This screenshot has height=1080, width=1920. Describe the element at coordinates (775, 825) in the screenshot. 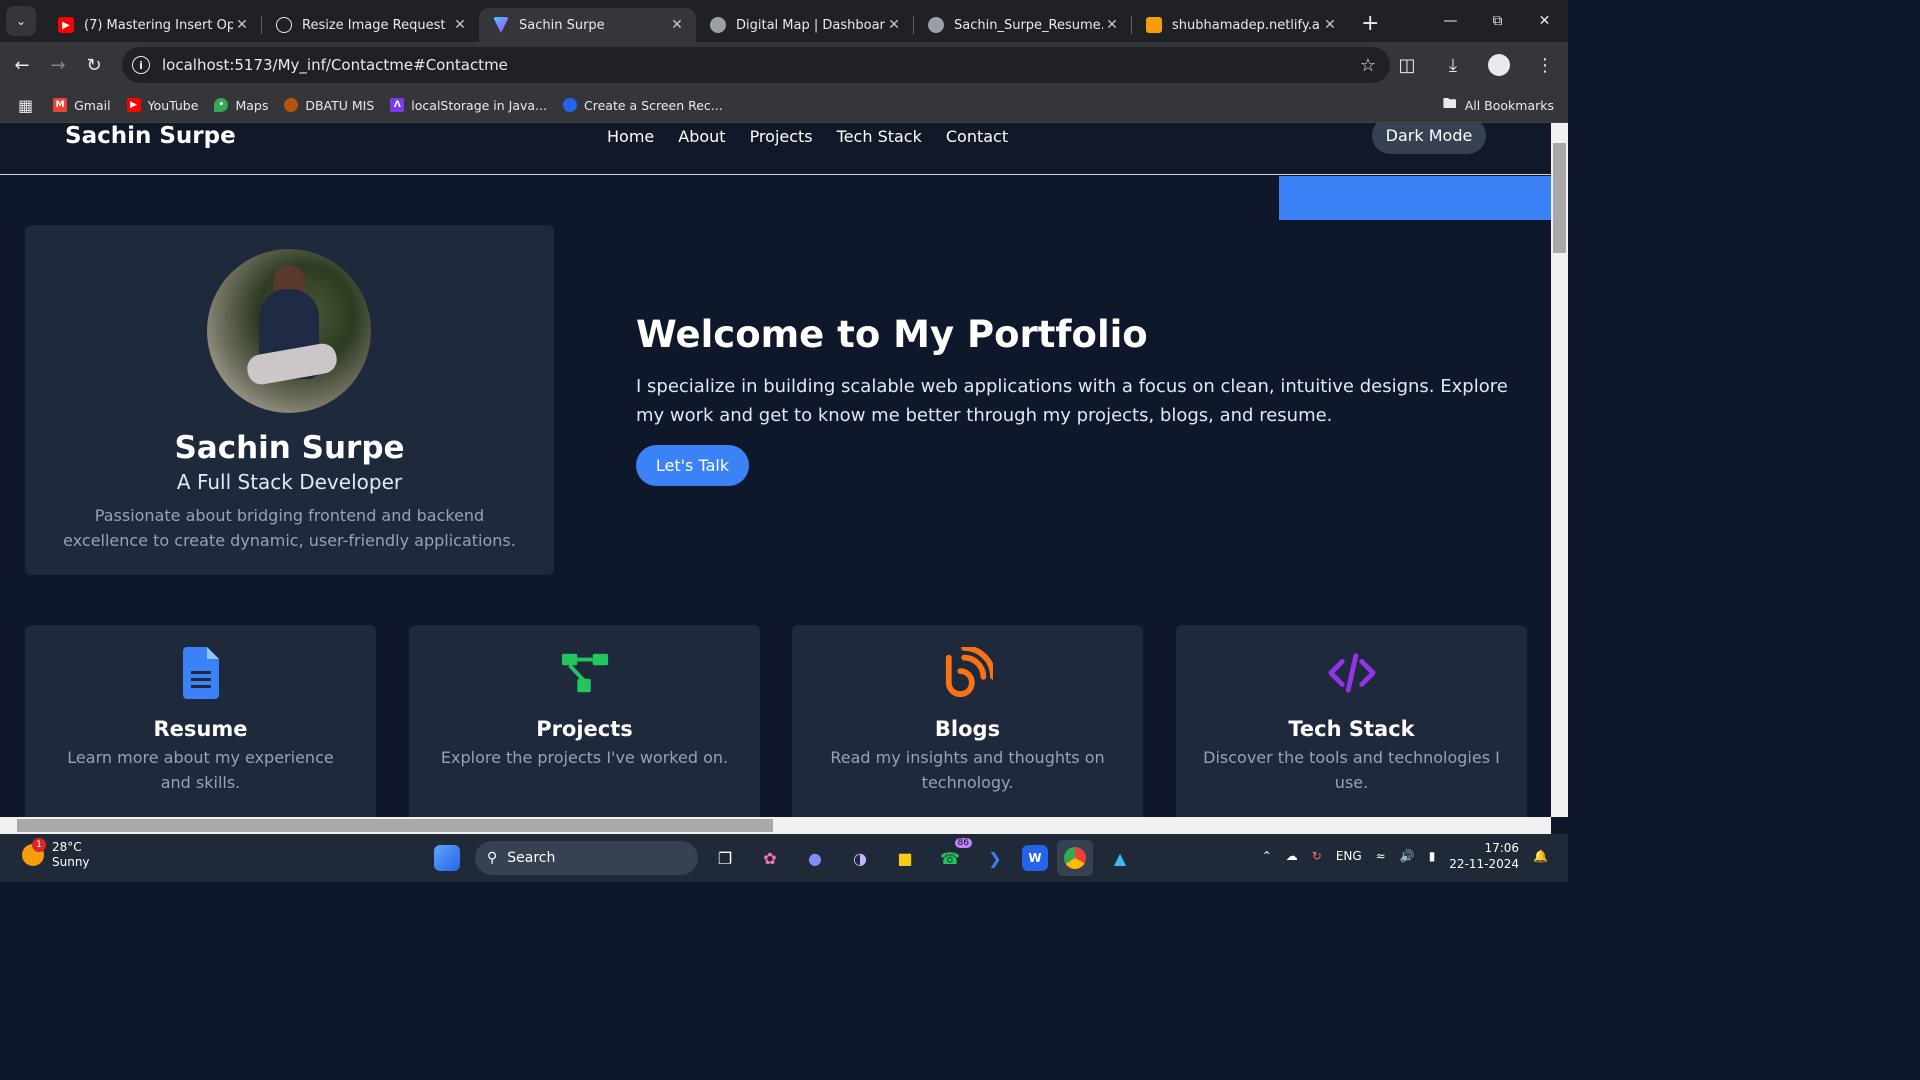

I see `horizontal-scrollbar` at that location.